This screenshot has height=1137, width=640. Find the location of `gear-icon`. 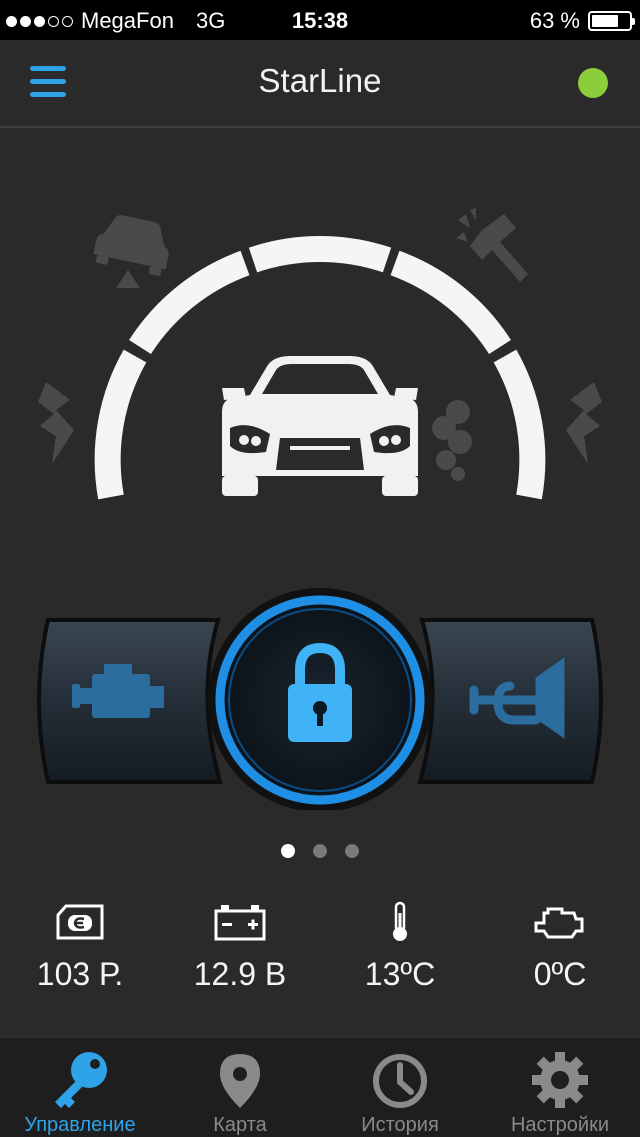

gear-icon is located at coordinates (560, 1080).